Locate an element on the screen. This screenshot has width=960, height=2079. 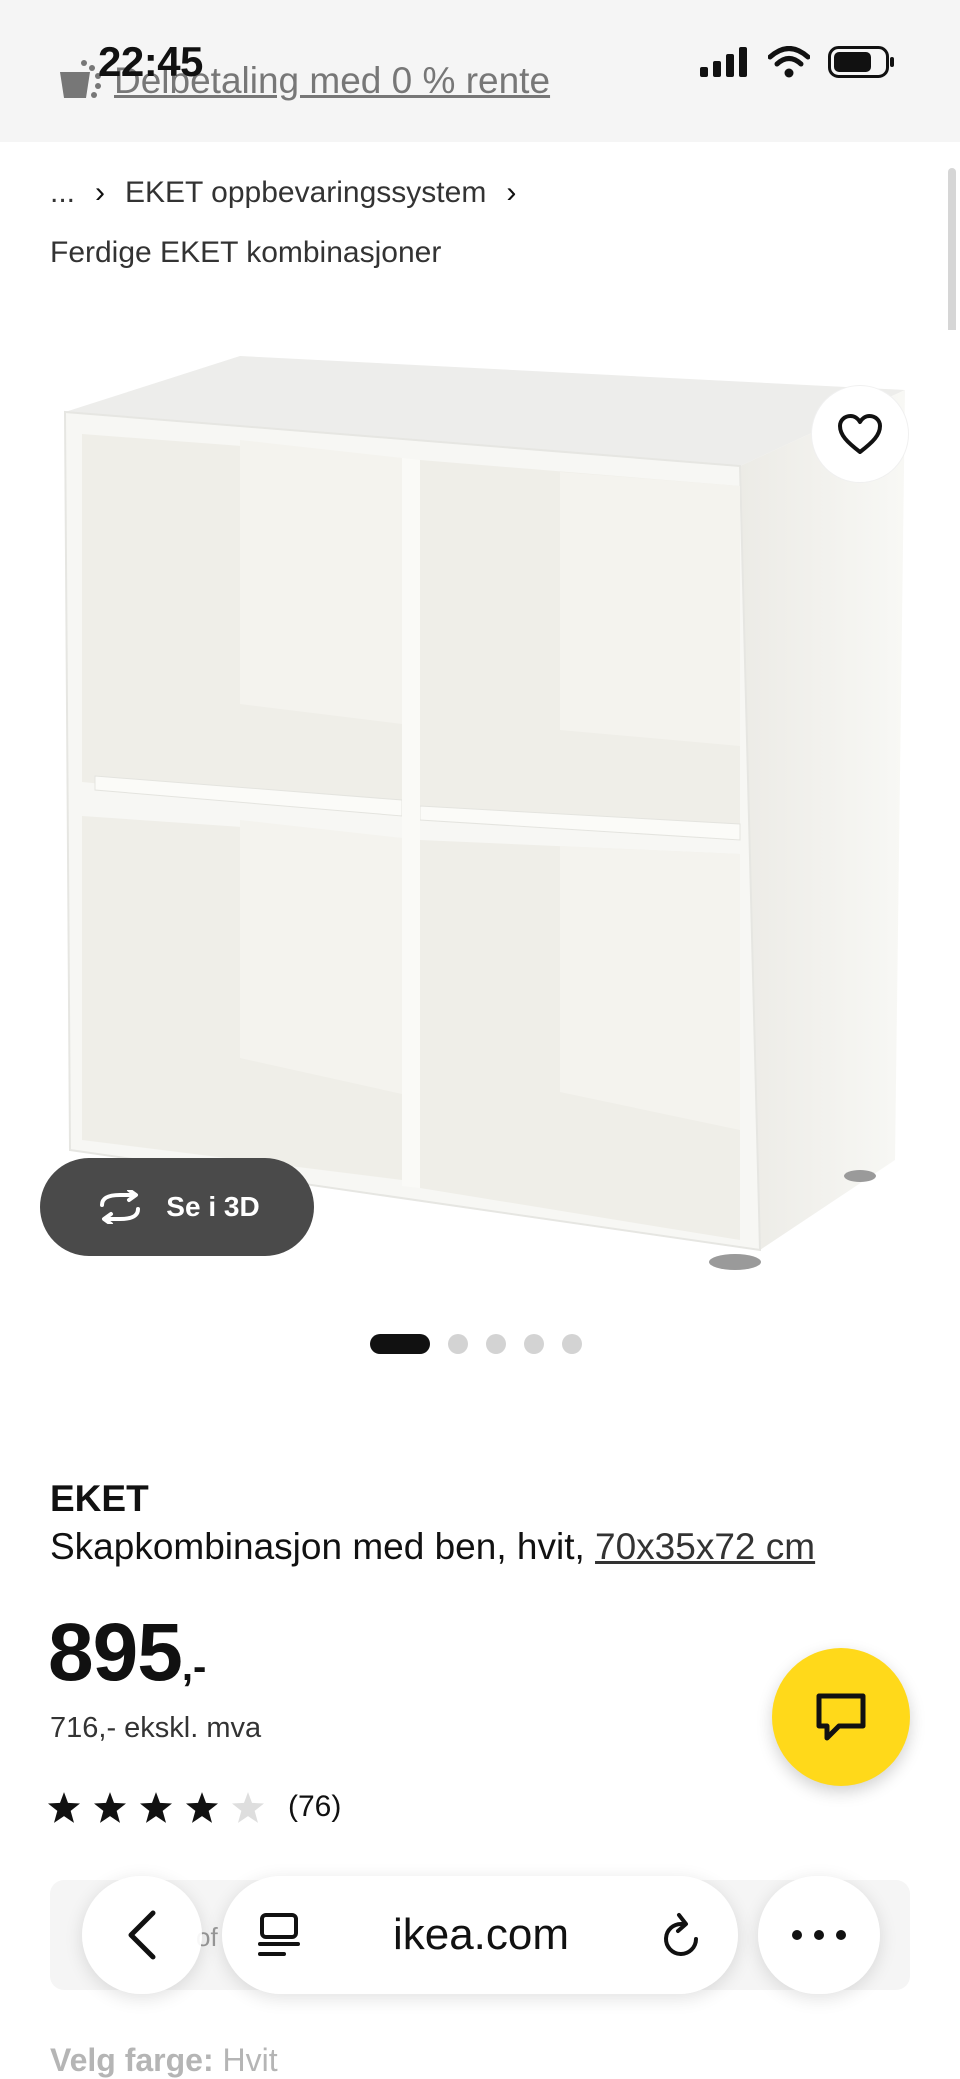
color-picker-title: Velg farge: is located at coordinates (132, 2060).